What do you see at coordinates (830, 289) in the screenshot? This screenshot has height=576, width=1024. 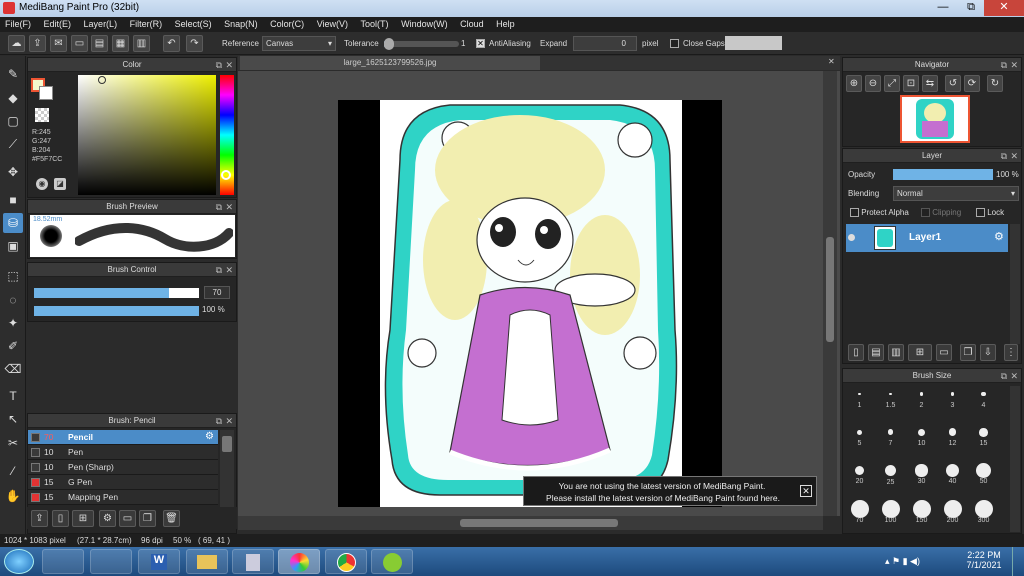 I see `scroll-thumb` at bounding box center [830, 289].